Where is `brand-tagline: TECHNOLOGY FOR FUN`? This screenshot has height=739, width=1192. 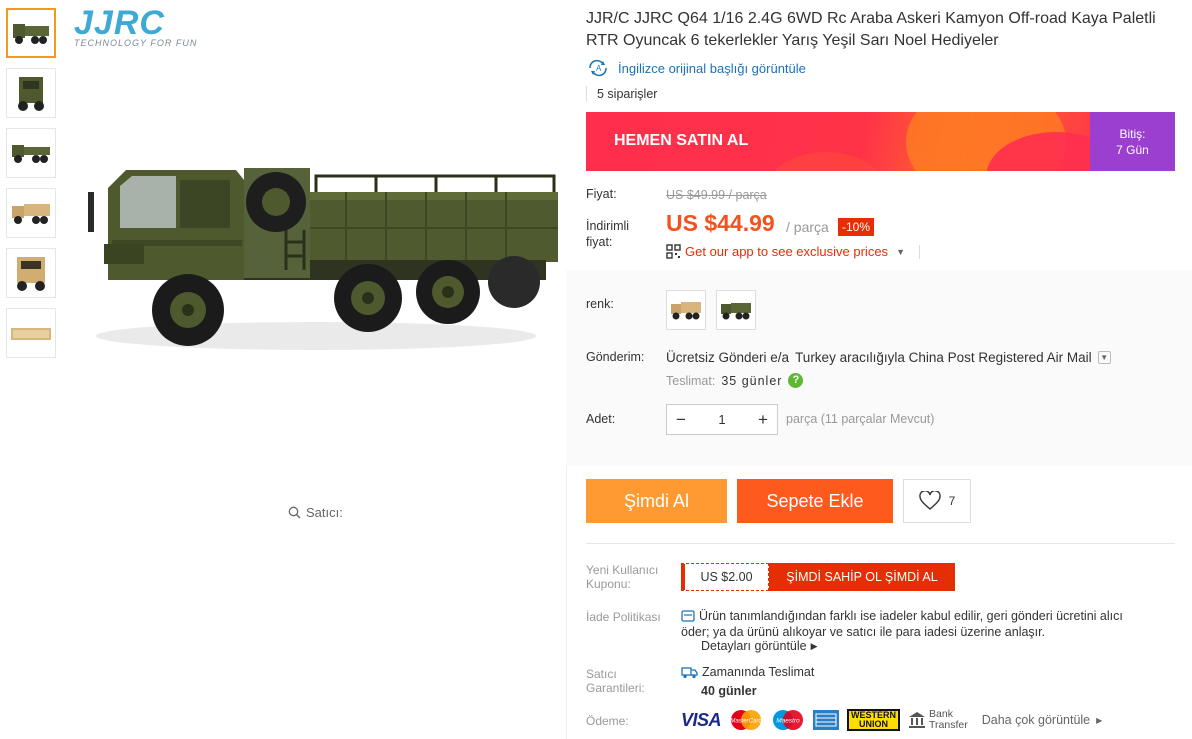 brand-tagline: TECHNOLOGY FOR FUN is located at coordinates (136, 43).